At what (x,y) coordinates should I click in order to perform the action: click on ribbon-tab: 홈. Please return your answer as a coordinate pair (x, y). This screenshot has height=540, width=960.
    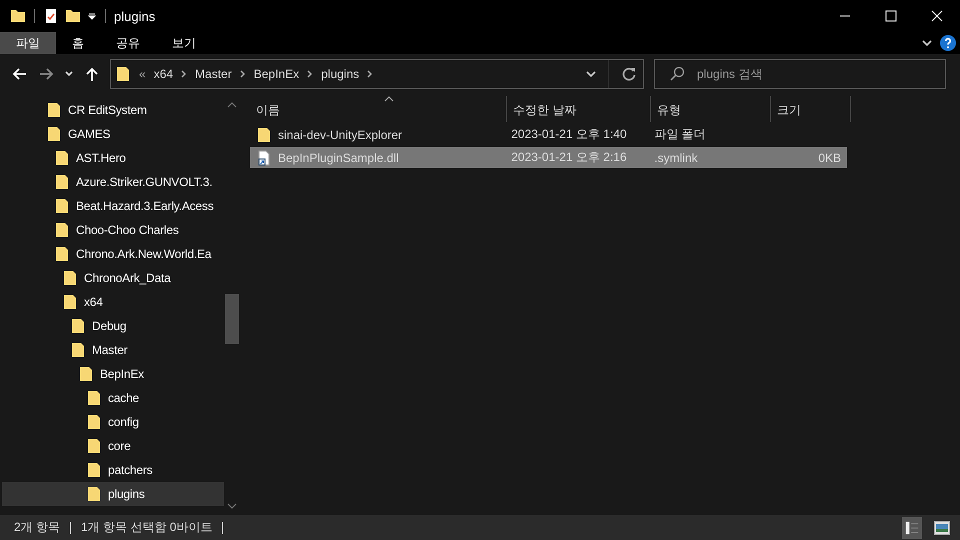
    Looking at the image, I should click on (78, 43).